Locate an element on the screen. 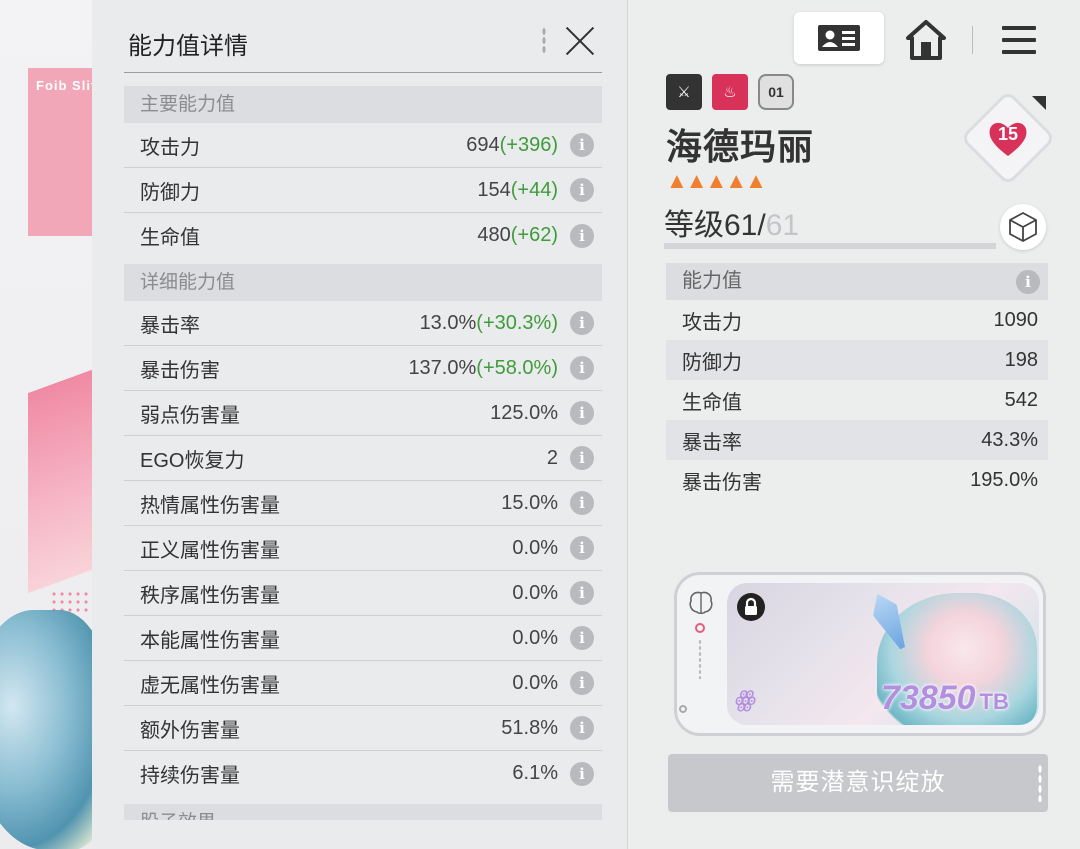 The width and height of the screenshot is (1080, 849). section-header-main: 主要能力值 is located at coordinates (363, 104).